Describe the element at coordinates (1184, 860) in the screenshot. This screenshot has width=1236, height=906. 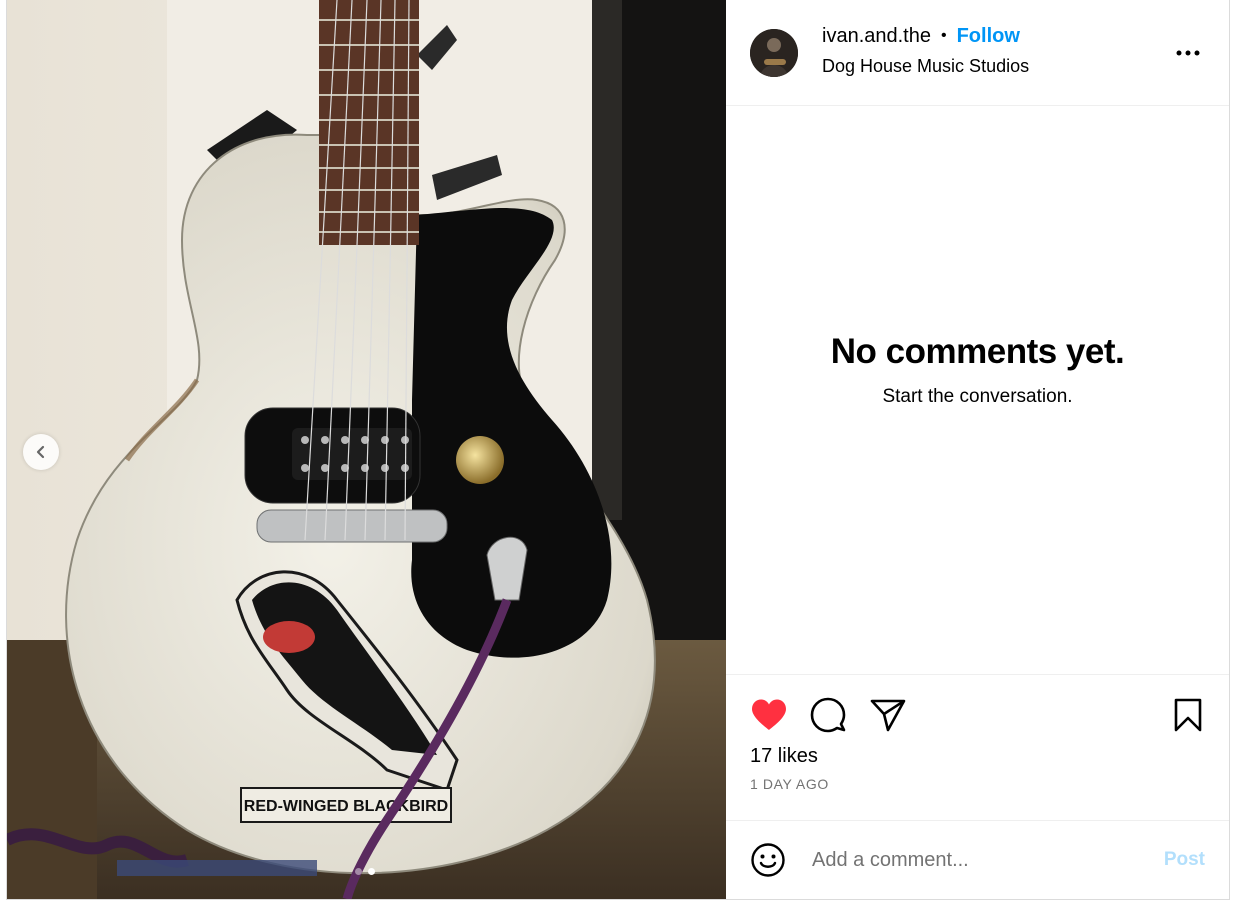
I see `post-comment-button: Post` at that location.